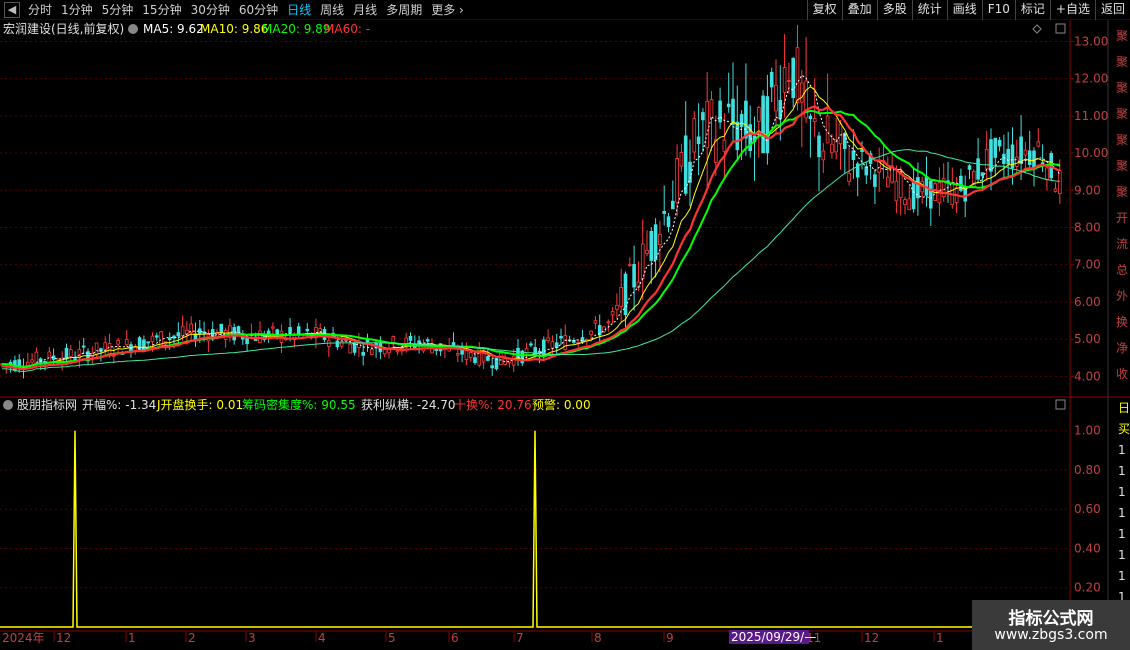  What do you see at coordinates (929, 10) in the screenshot?
I see `toolbar-button-3: 统计` at bounding box center [929, 10].